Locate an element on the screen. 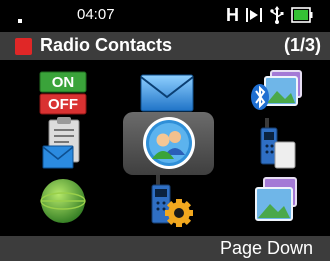 This screenshot has height=261, width=330. clipboard-mail-icon is located at coordinates (61, 143).